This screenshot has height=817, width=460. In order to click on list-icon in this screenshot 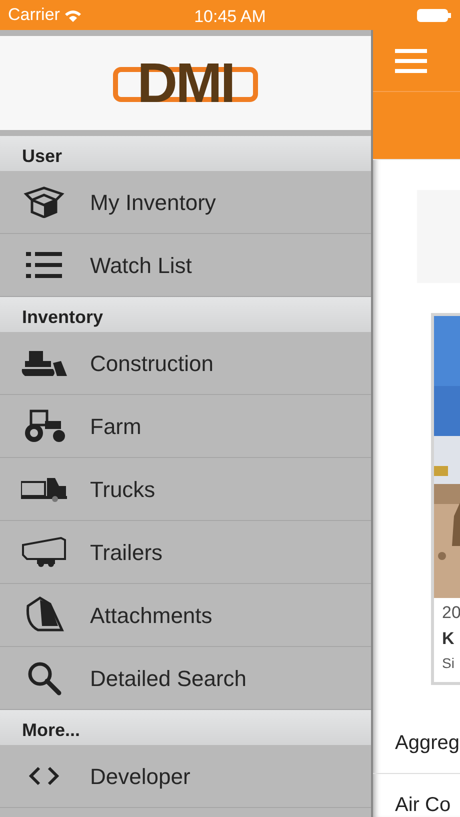, I will do `click(44, 265)`.